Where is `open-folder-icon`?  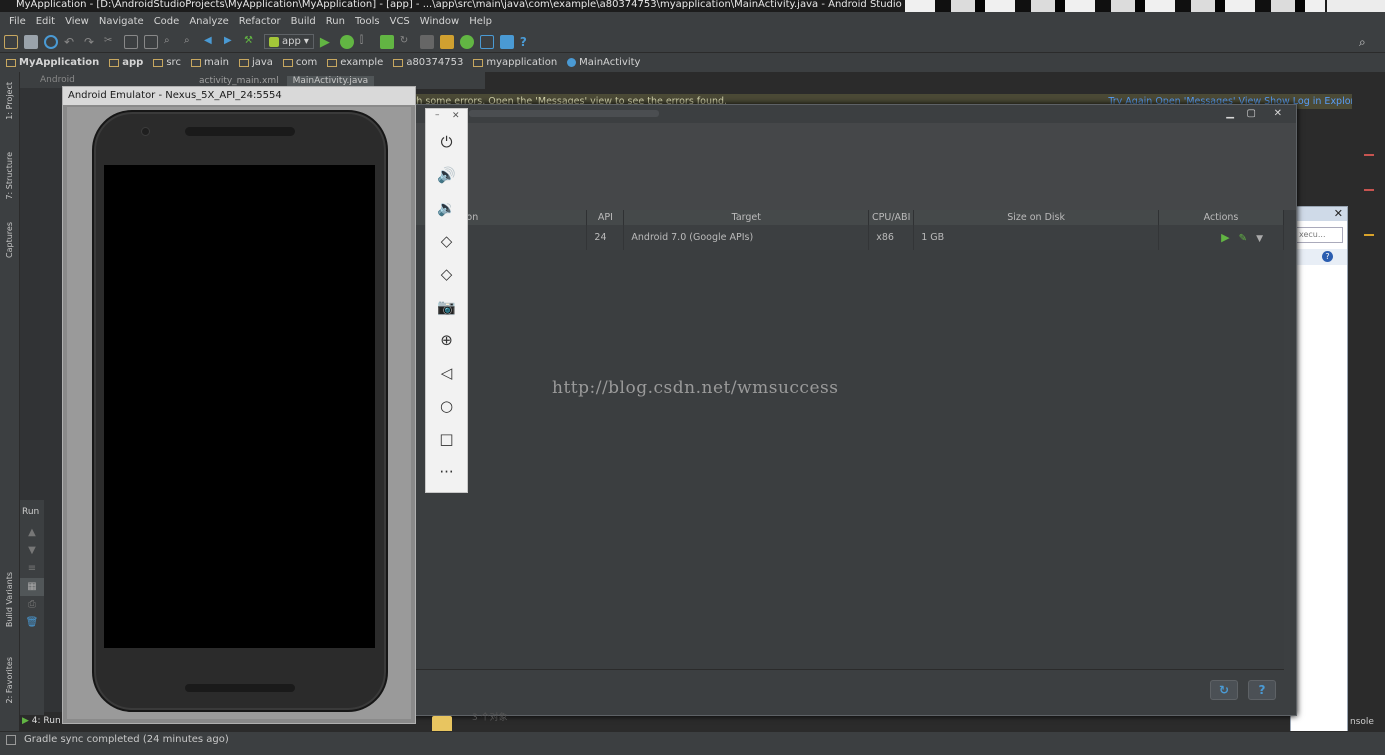 open-folder-icon is located at coordinates (11, 41).